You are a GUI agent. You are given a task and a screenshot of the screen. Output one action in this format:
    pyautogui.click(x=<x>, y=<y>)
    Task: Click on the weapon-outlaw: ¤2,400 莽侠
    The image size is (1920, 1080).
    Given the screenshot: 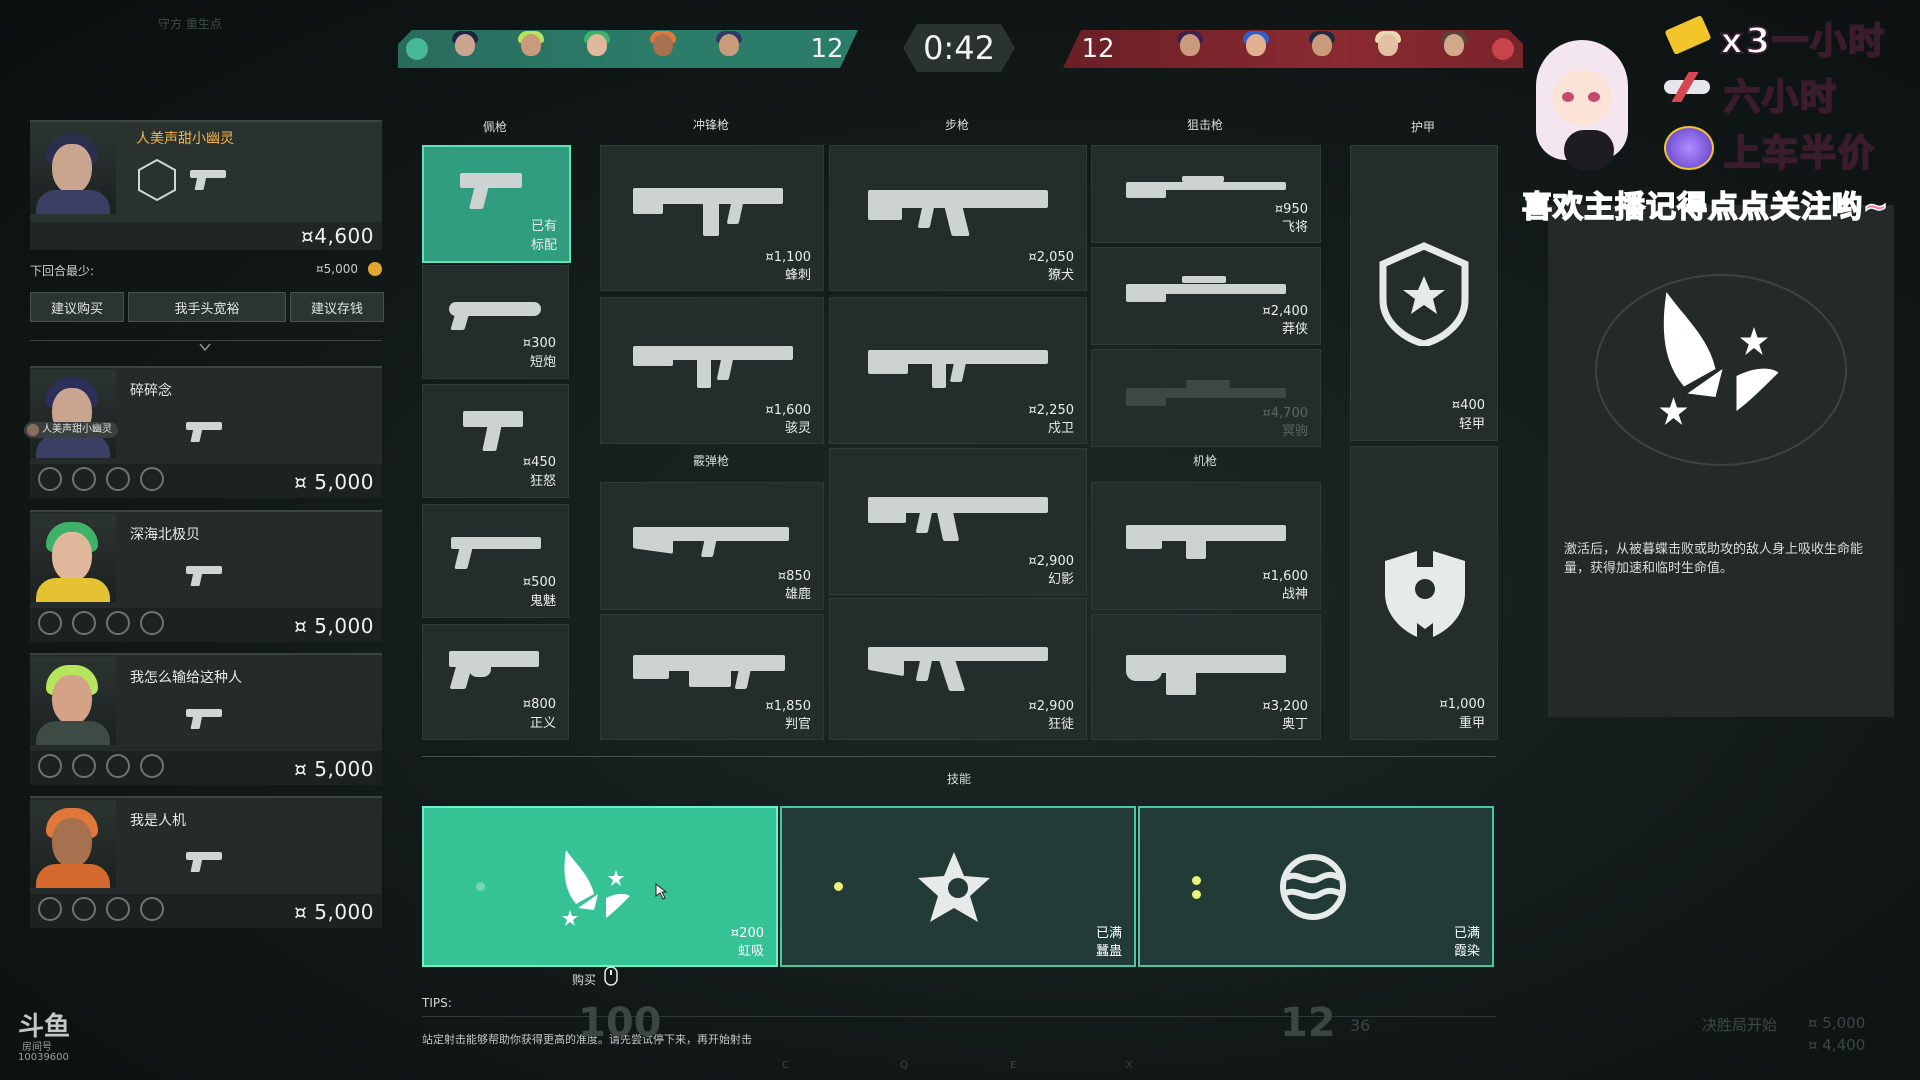 What is the action you would take?
    pyautogui.click(x=1206, y=296)
    